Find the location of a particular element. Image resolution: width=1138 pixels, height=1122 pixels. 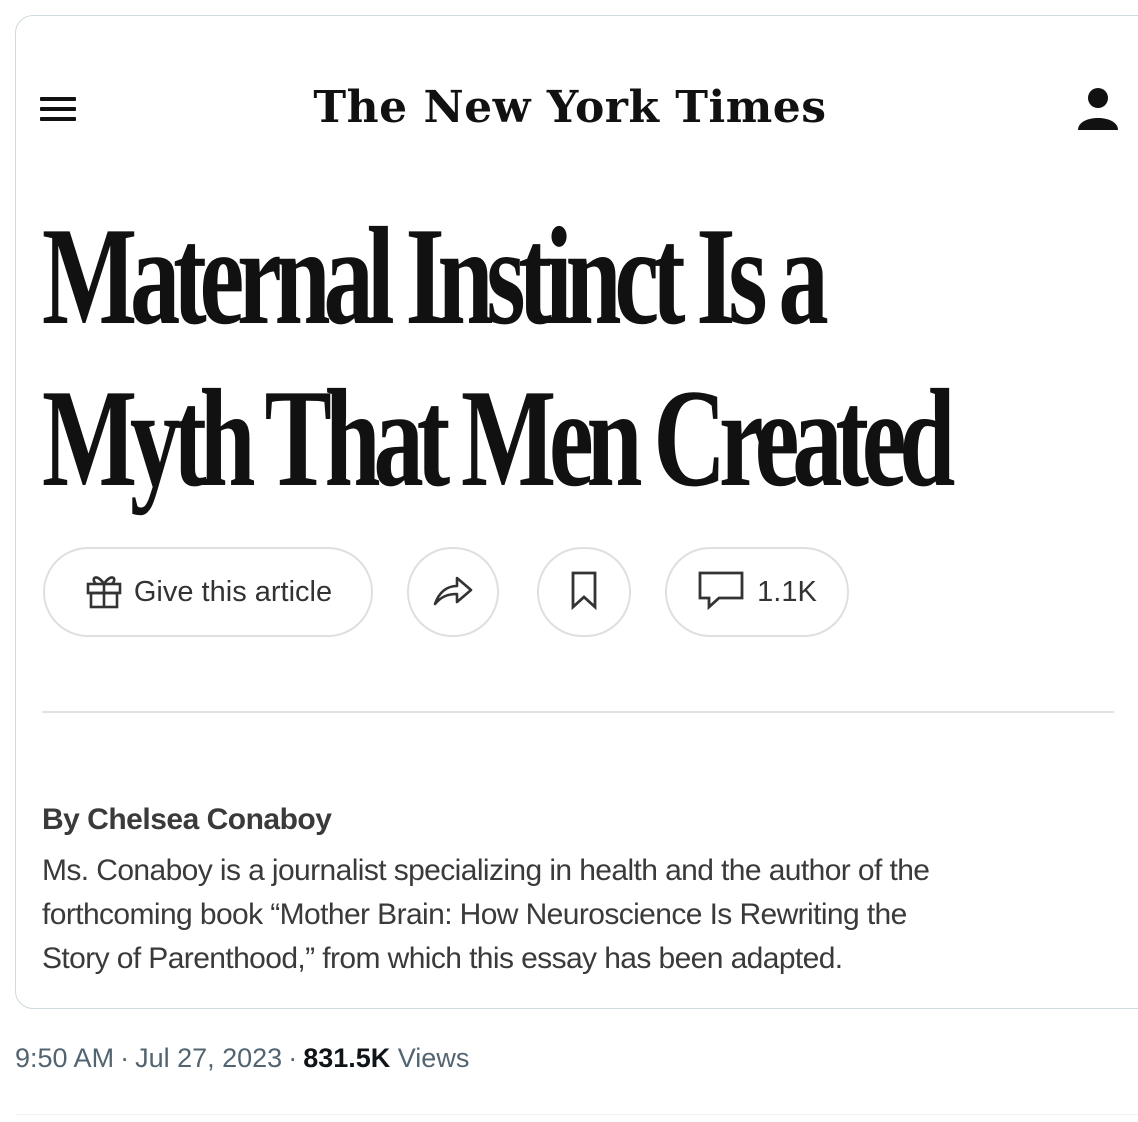

give-article-label: Give this article is located at coordinates (233, 591).